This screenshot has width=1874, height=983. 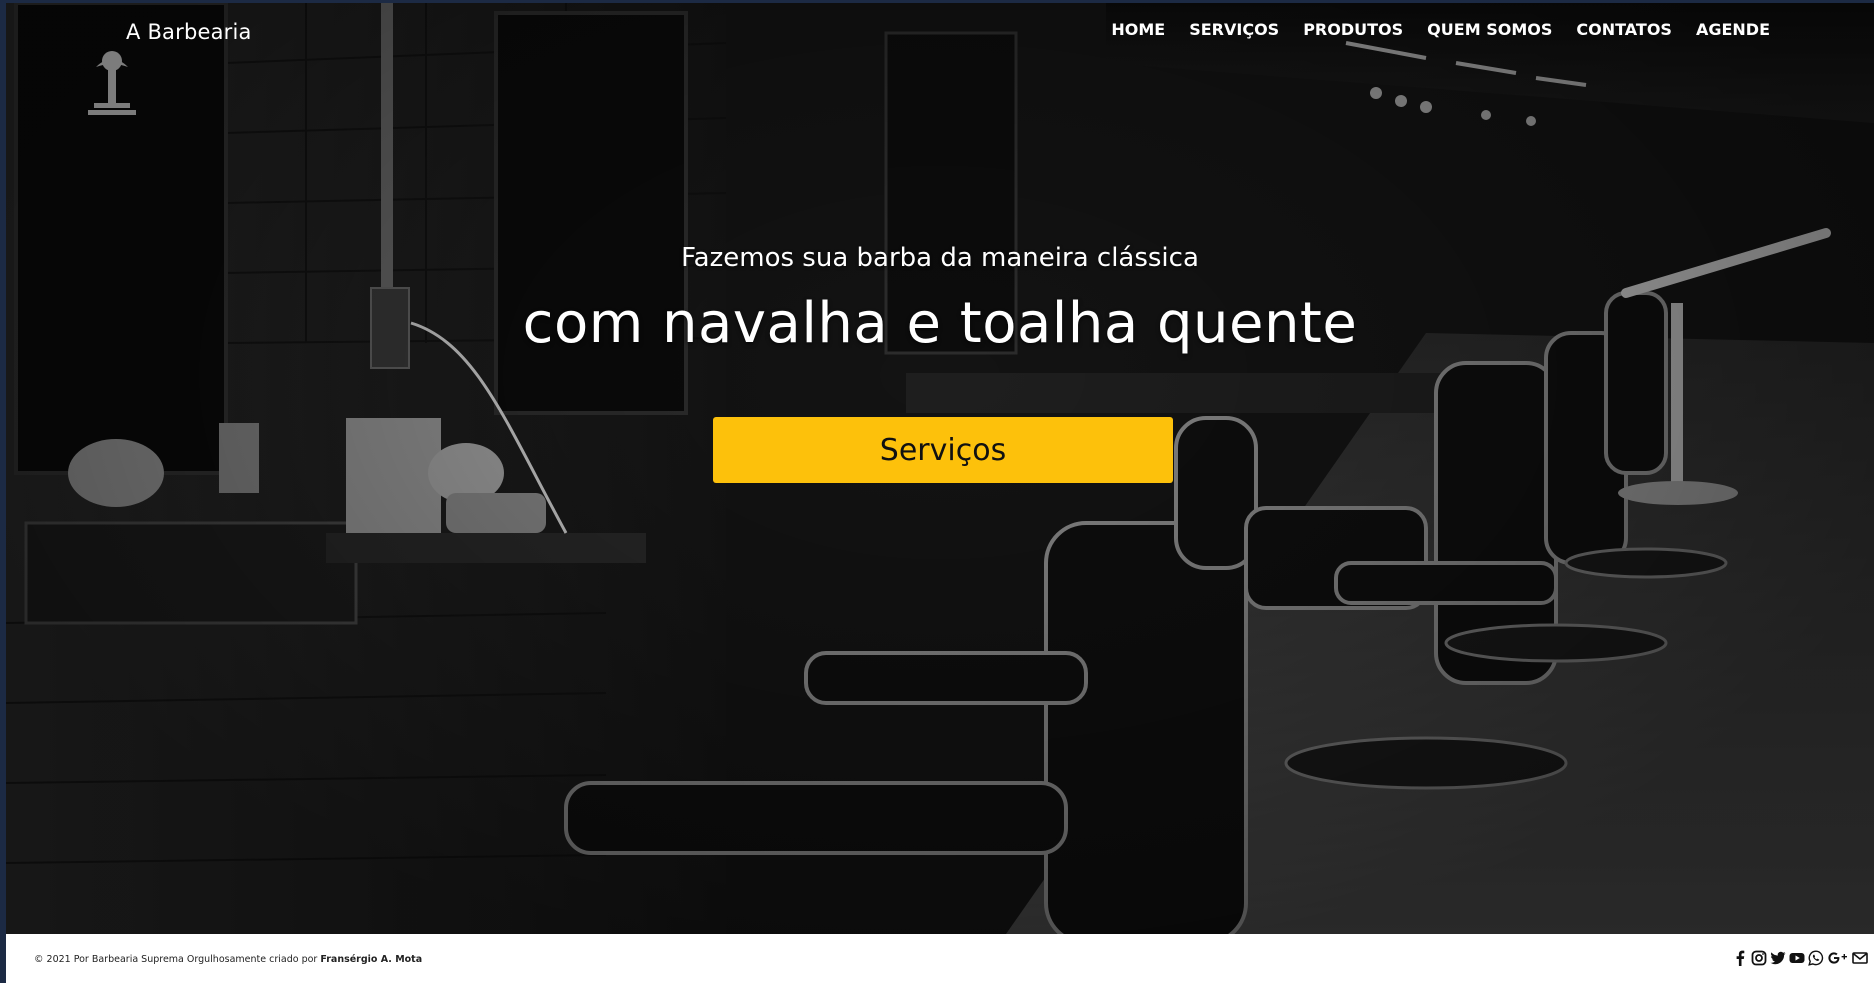 I want to click on servicos-button: Serviços, so click(x=943, y=450).